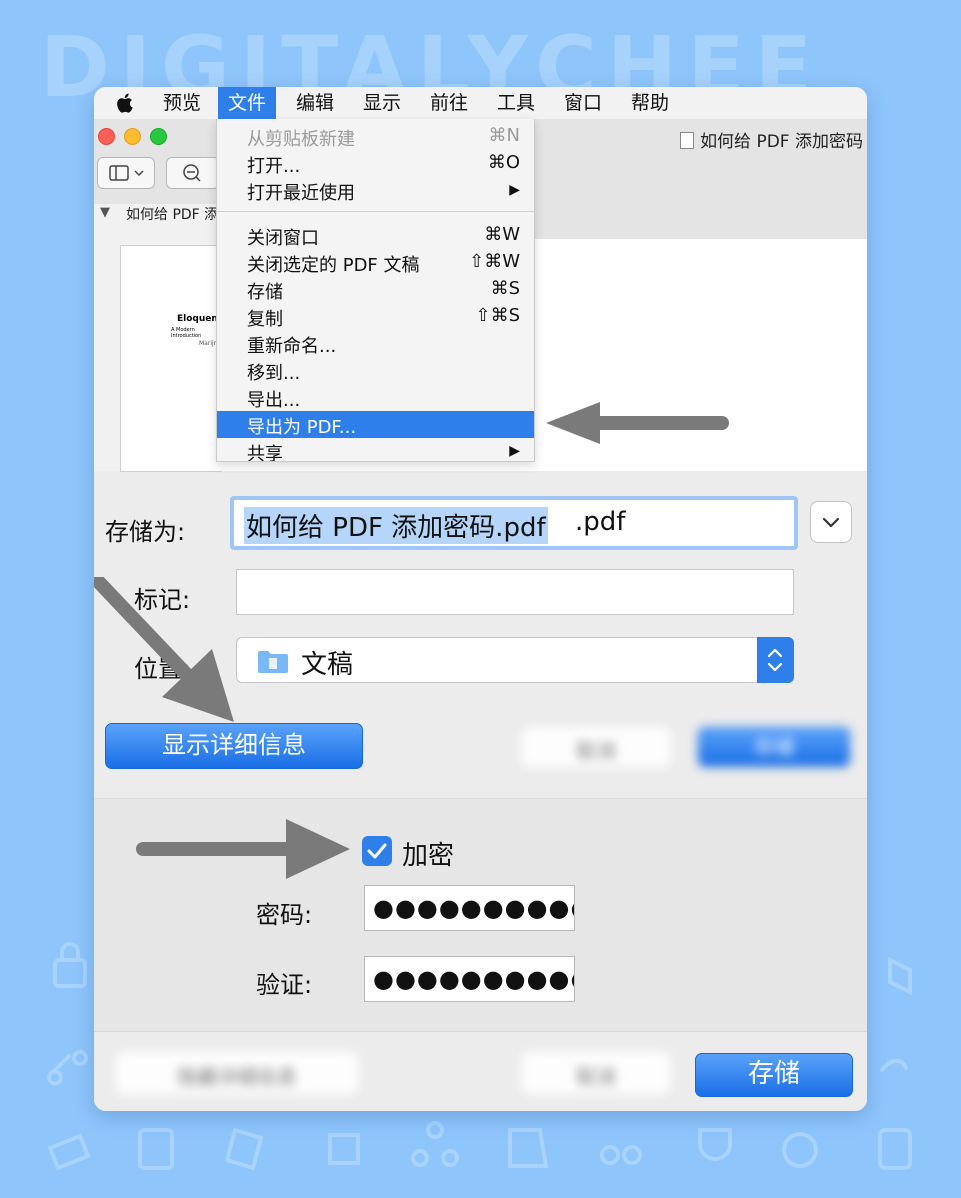 This screenshot has width=961, height=1198. What do you see at coordinates (284, 915) in the screenshot?
I see `password-label: 密码:` at bounding box center [284, 915].